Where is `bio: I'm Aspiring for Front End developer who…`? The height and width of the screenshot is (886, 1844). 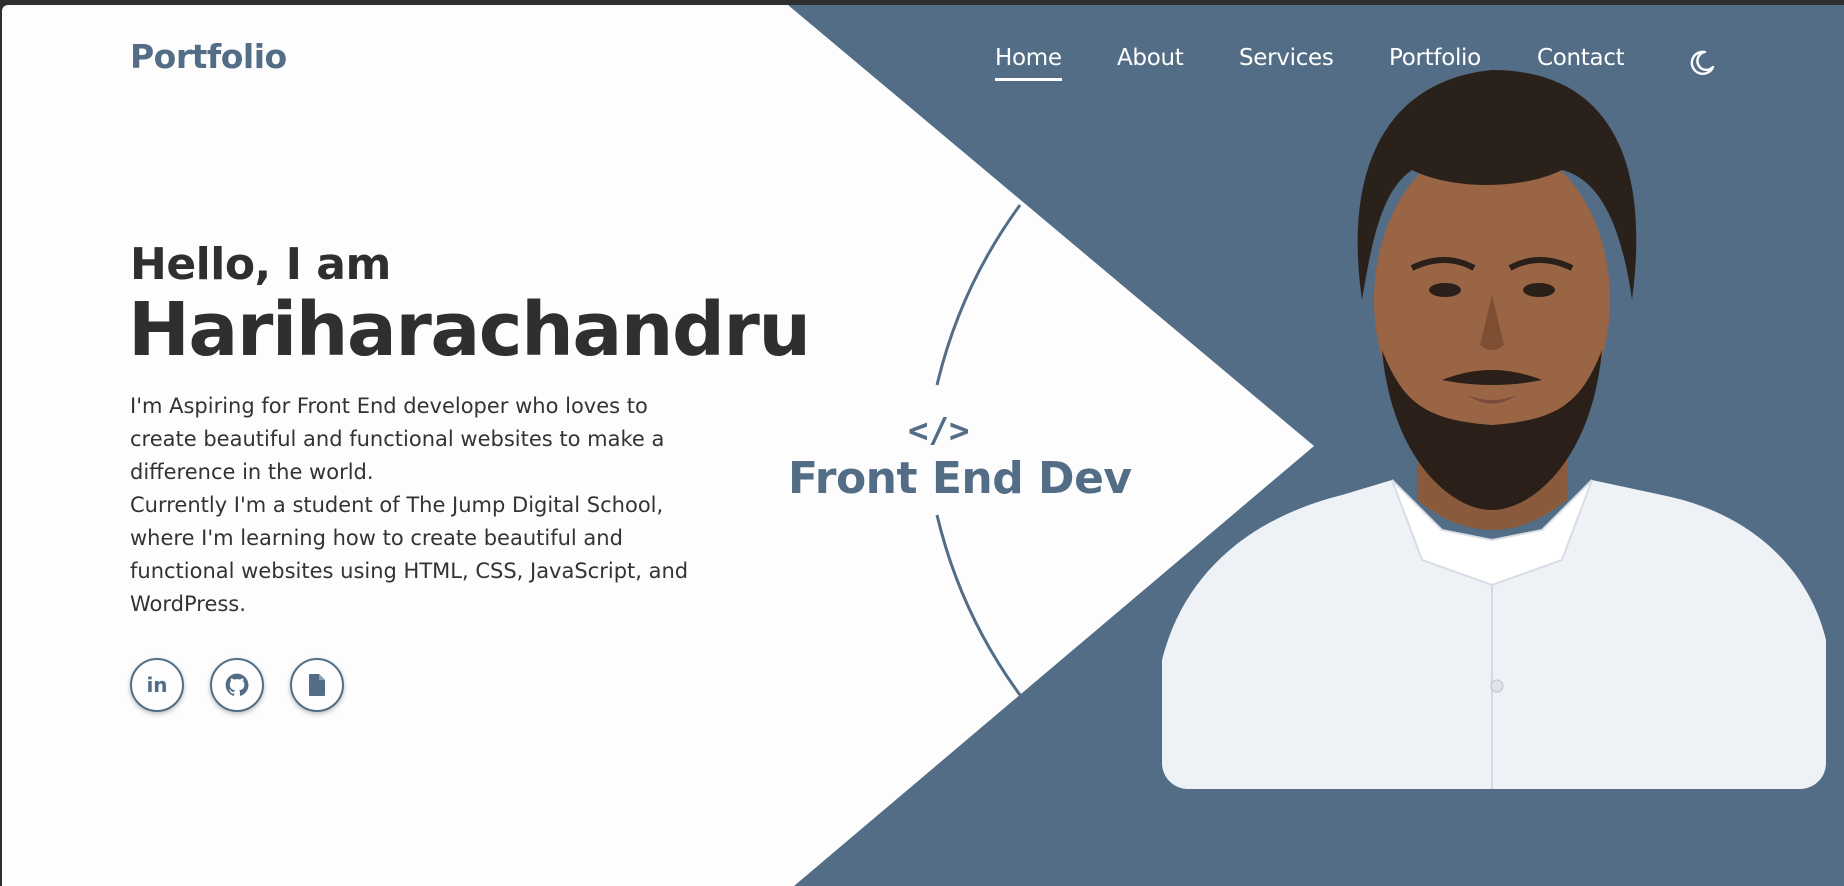
bio: I'm Aspiring for Front End developer who… is located at coordinates (425, 505).